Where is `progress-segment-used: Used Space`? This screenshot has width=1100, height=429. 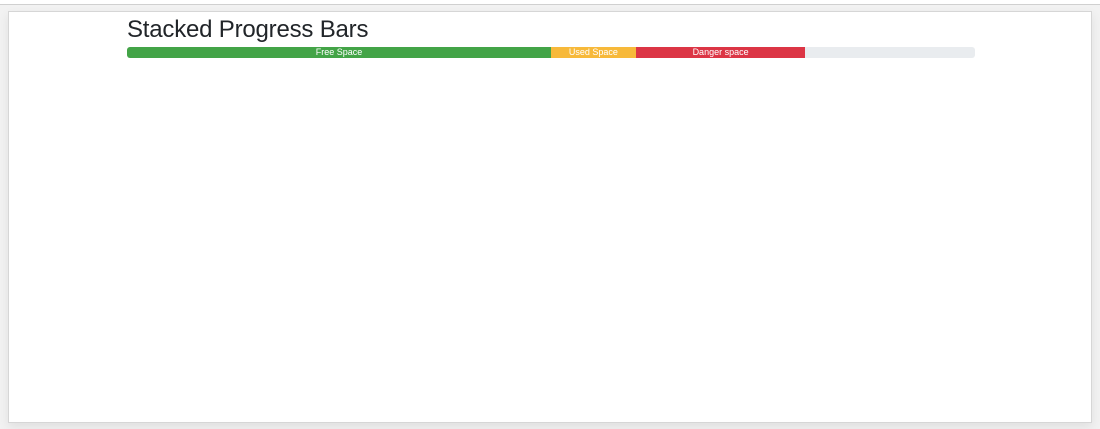 progress-segment-used: Used Space is located at coordinates (593, 52).